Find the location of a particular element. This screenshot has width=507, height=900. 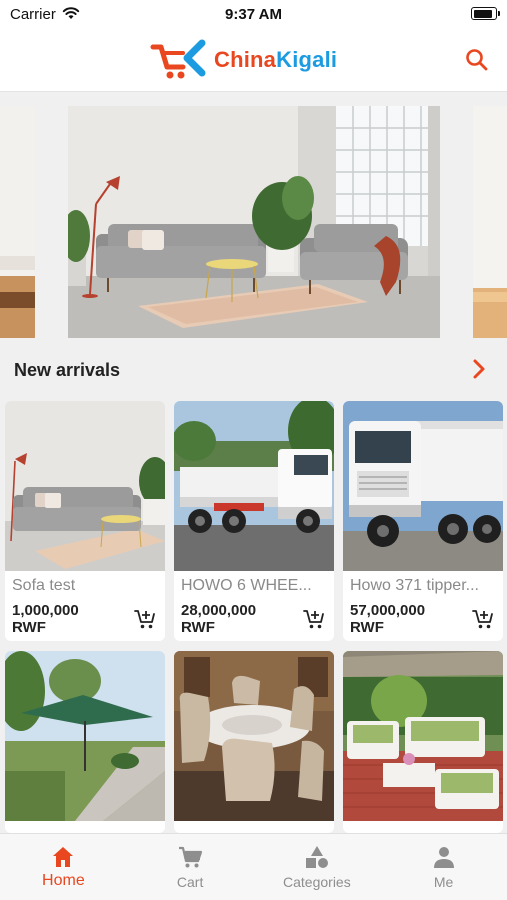

product-card: HOWO 6 WHEE... 28,000,000 RWF is located at coordinates (254, 521).